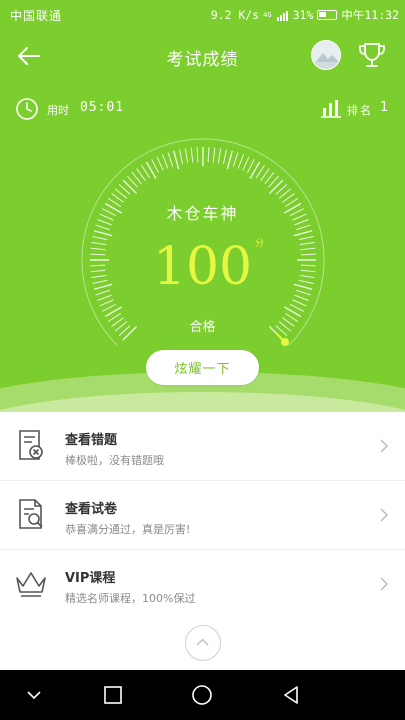 The height and width of the screenshot is (720, 405). What do you see at coordinates (331, 109) in the screenshot?
I see `rank-chart-icon` at bounding box center [331, 109].